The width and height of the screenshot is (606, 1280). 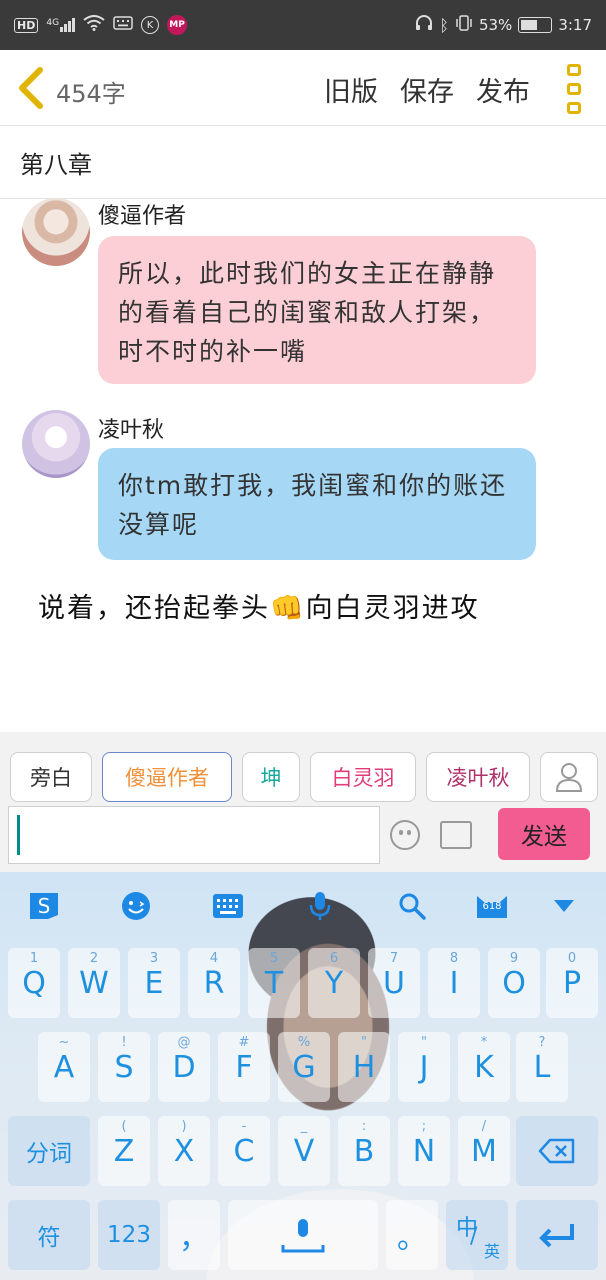 I want to click on key-label: Q, so click(x=34, y=983).